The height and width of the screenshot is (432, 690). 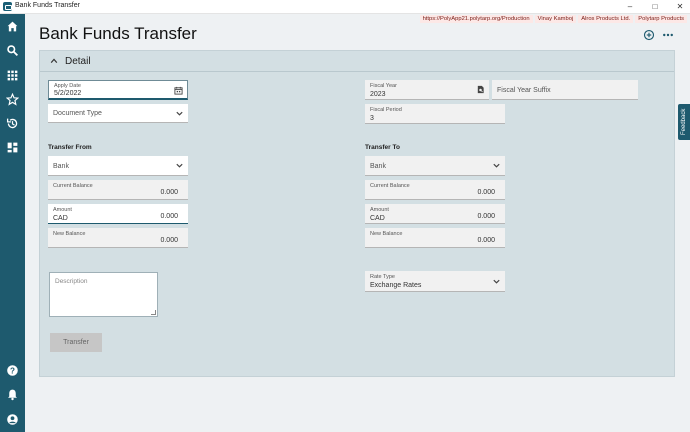 I want to click on description-placeholder: Description, so click(x=71, y=281).